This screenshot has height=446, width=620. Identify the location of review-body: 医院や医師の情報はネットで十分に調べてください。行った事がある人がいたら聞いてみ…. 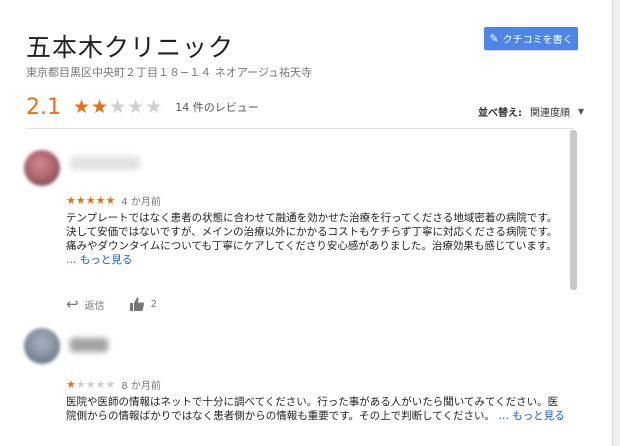
(312, 409).